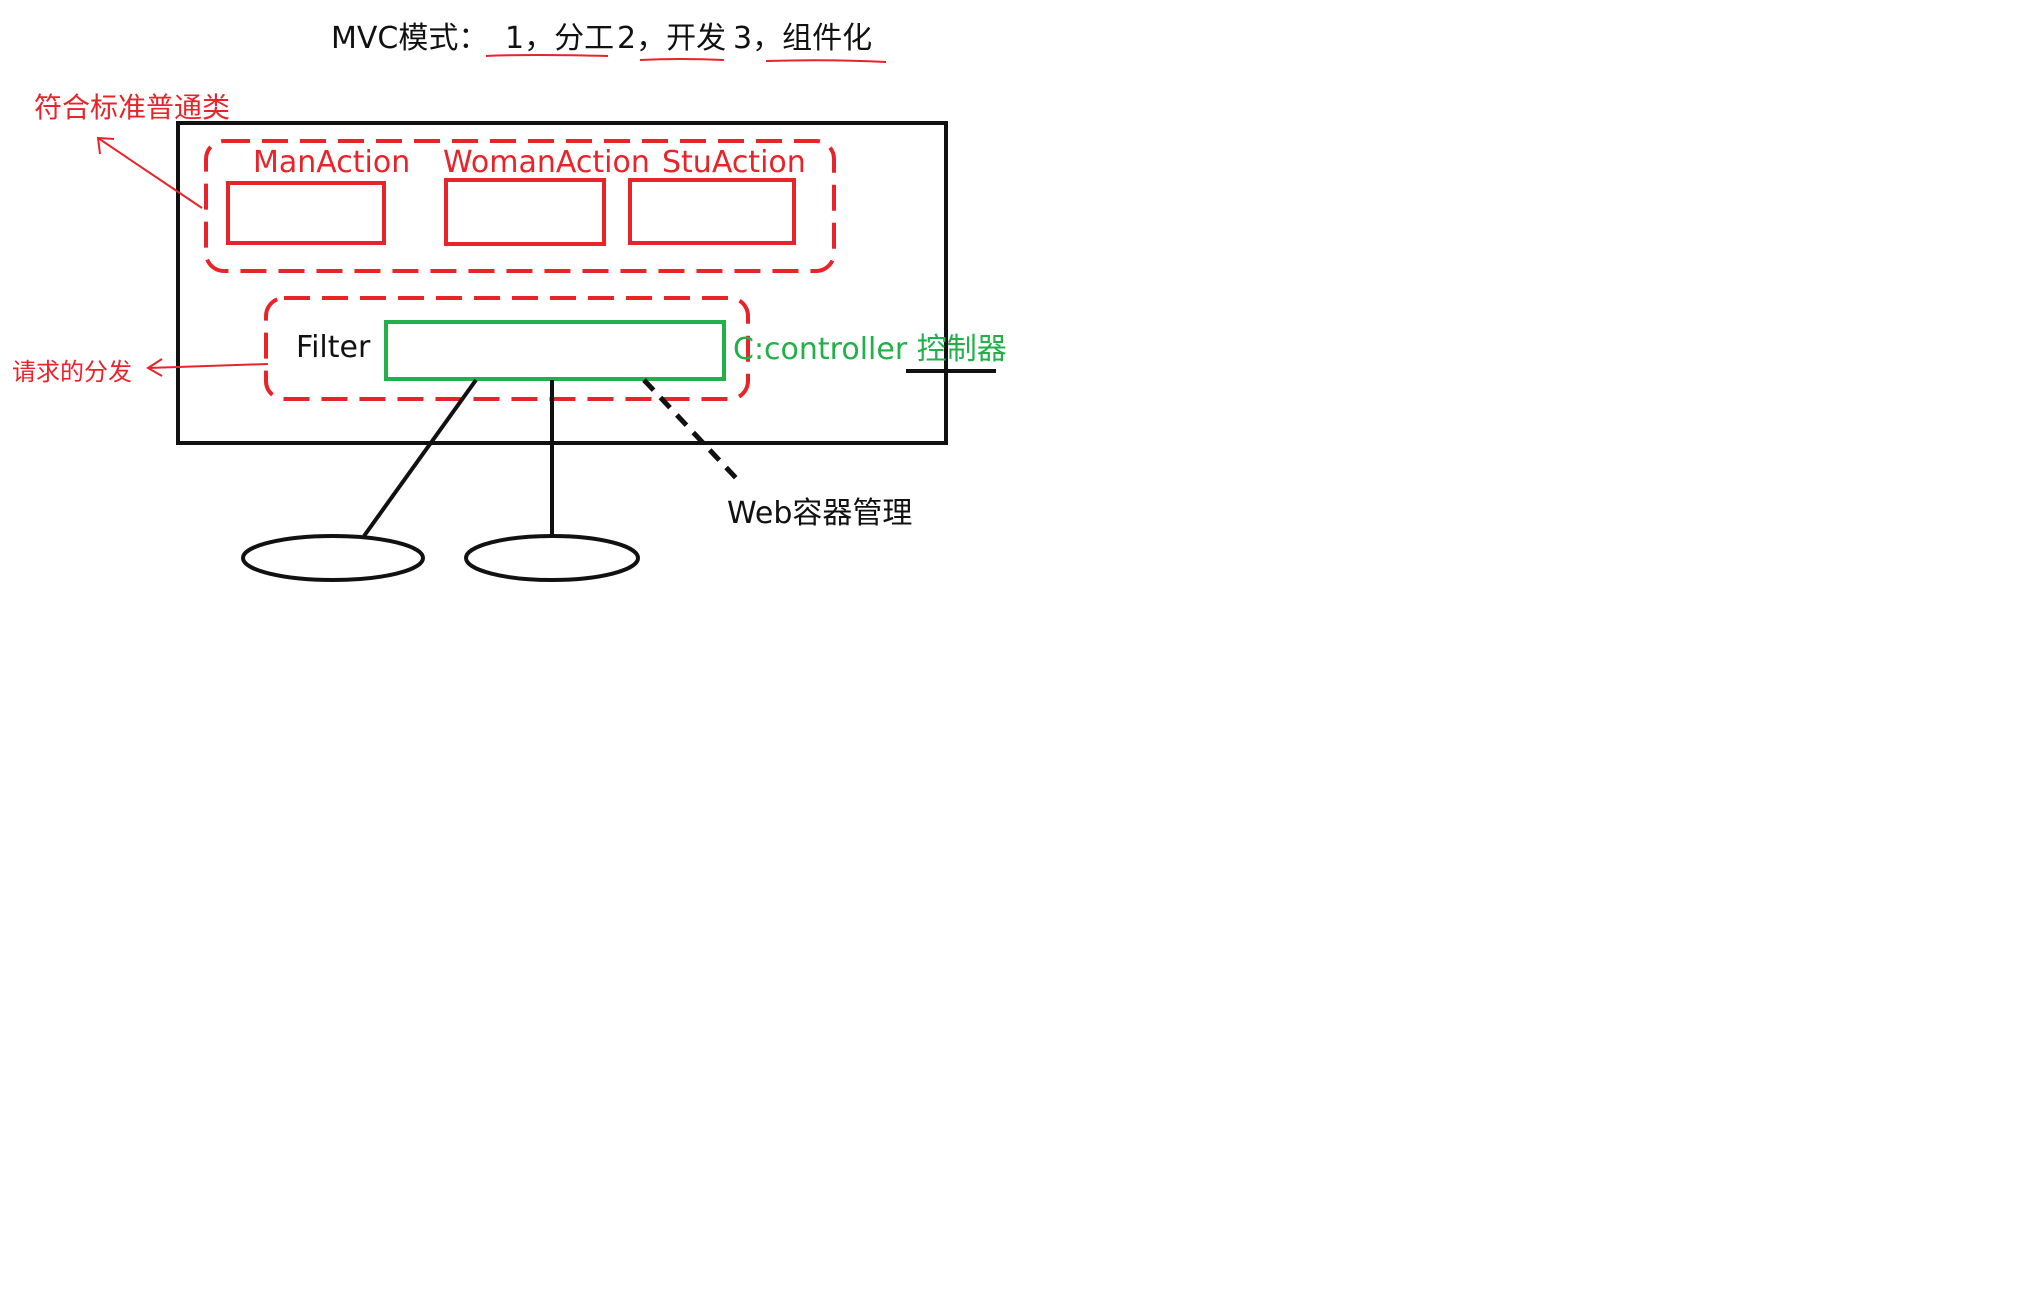 The height and width of the screenshot is (1292, 2036). I want to click on endpoint-ellipse-right, so click(552, 558).